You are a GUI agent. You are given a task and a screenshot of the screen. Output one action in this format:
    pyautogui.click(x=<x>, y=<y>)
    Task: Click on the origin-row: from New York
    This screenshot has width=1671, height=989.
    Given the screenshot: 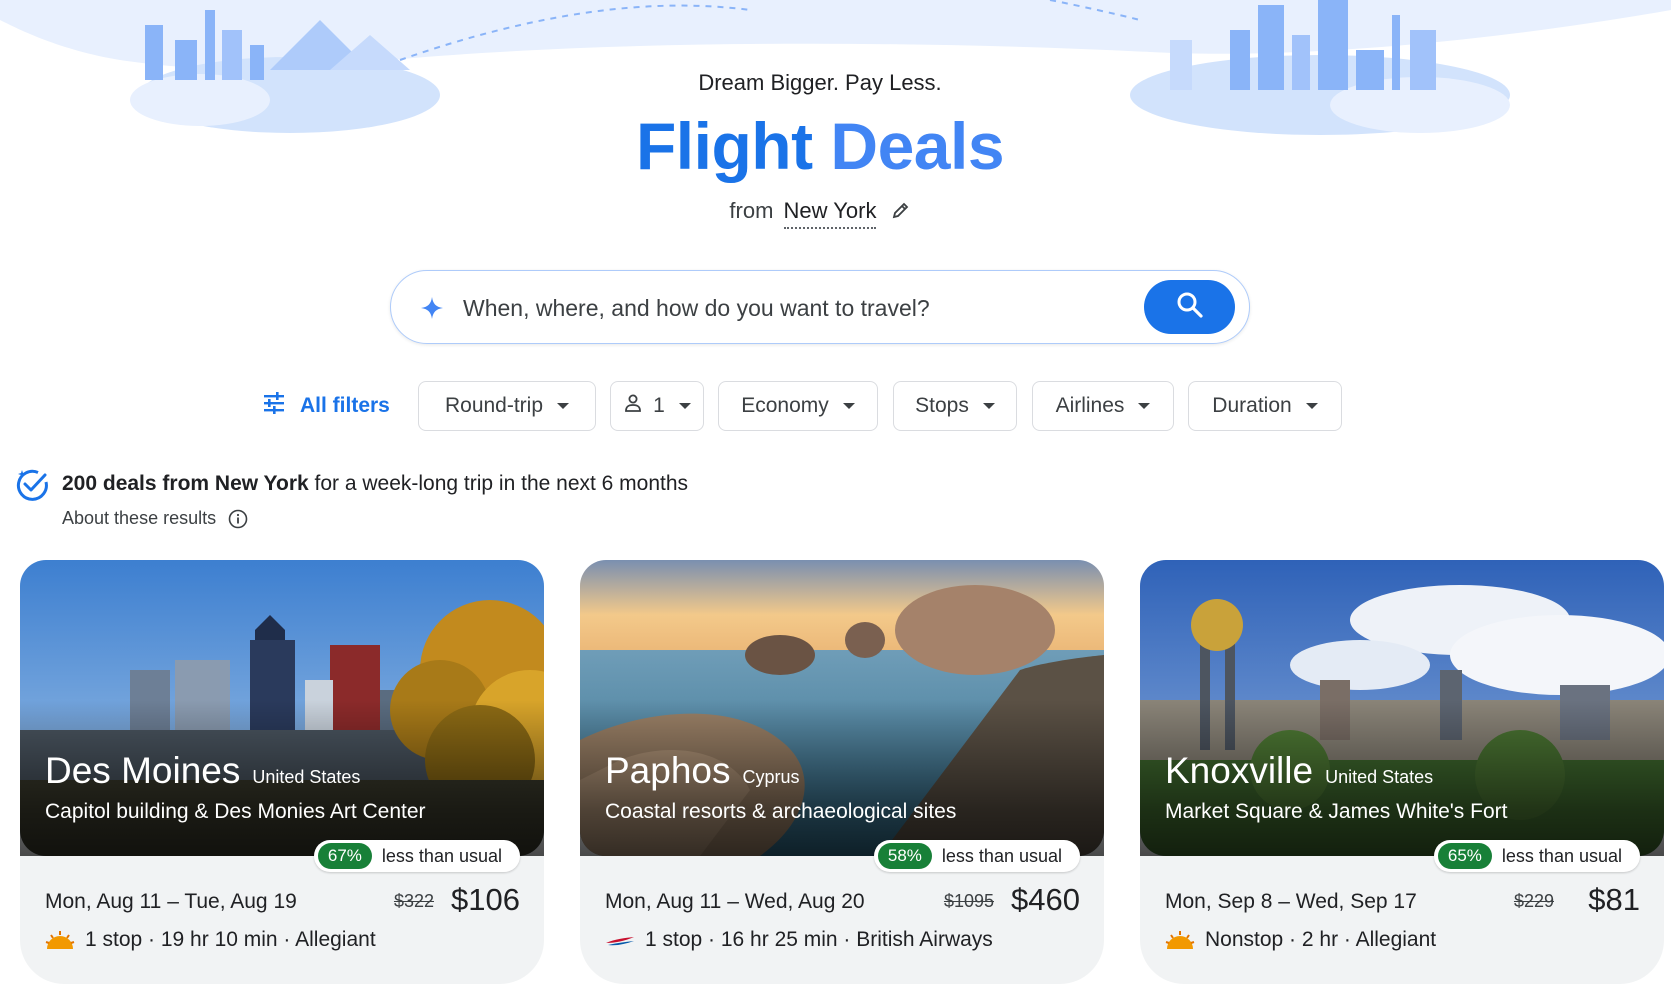 What is the action you would take?
    pyautogui.click(x=820, y=213)
    